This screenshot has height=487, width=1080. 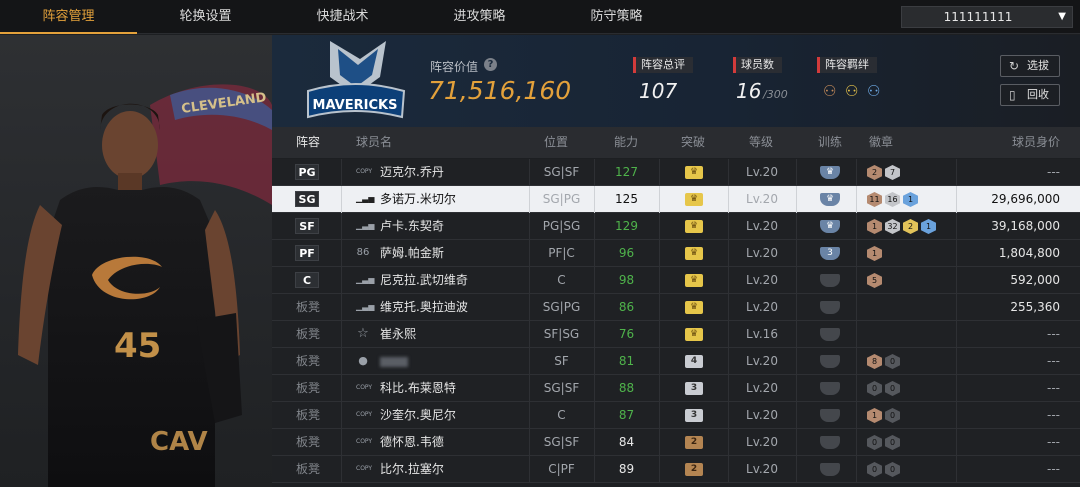 What do you see at coordinates (205, 17) in the screenshot?
I see `tab-rotation: 轮换设置` at bounding box center [205, 17].